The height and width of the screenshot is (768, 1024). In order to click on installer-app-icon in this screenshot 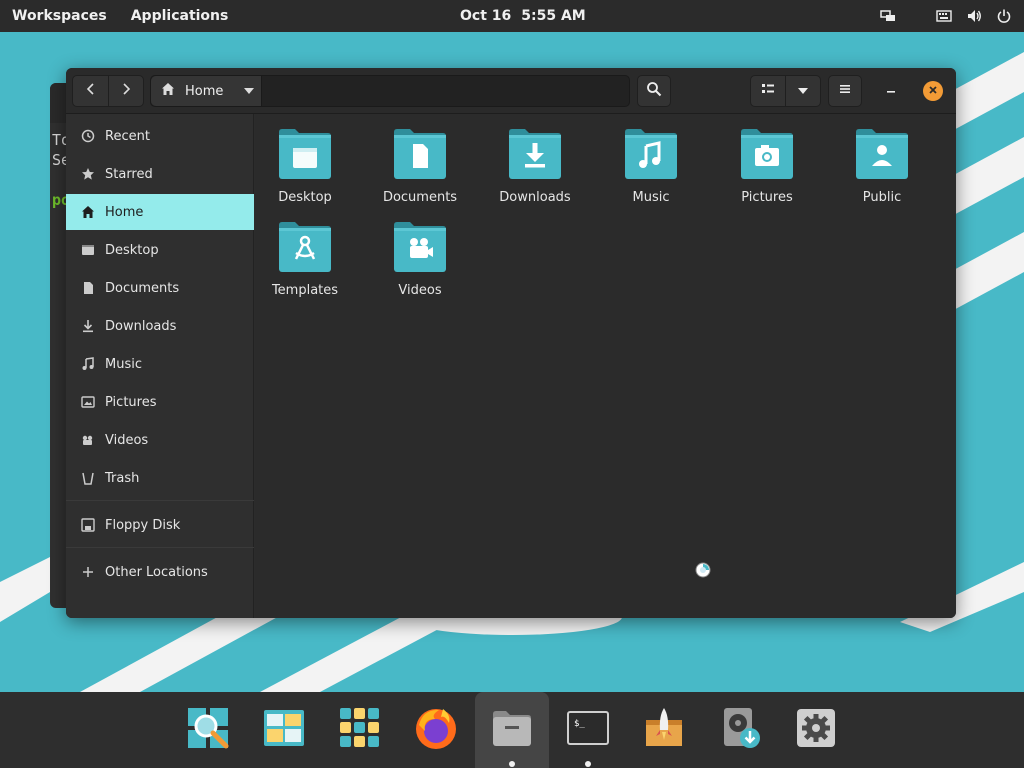, I will do `click(740, 730)`.